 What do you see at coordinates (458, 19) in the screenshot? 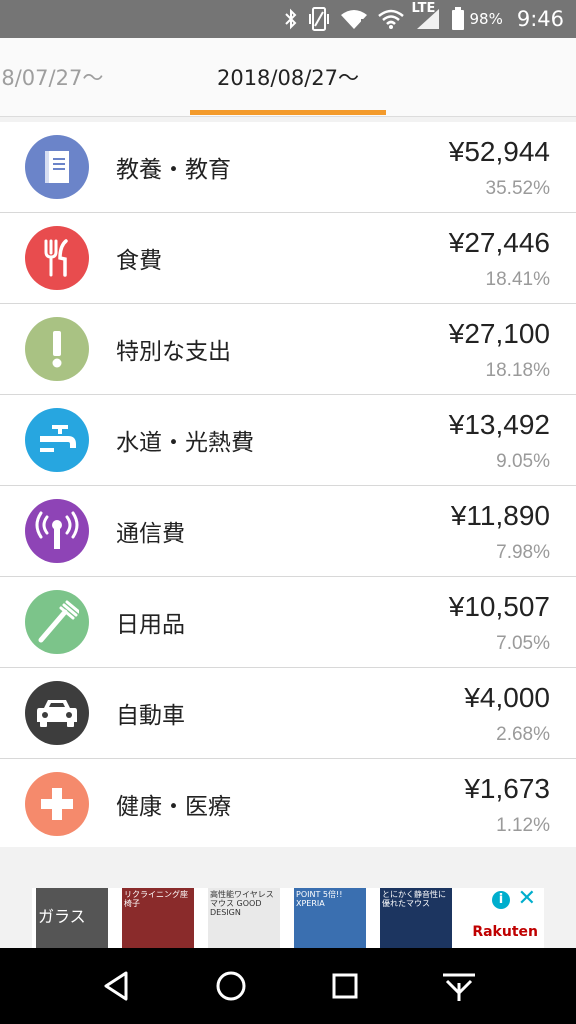
I see `battery-icon` at bounding box center [458, 19].